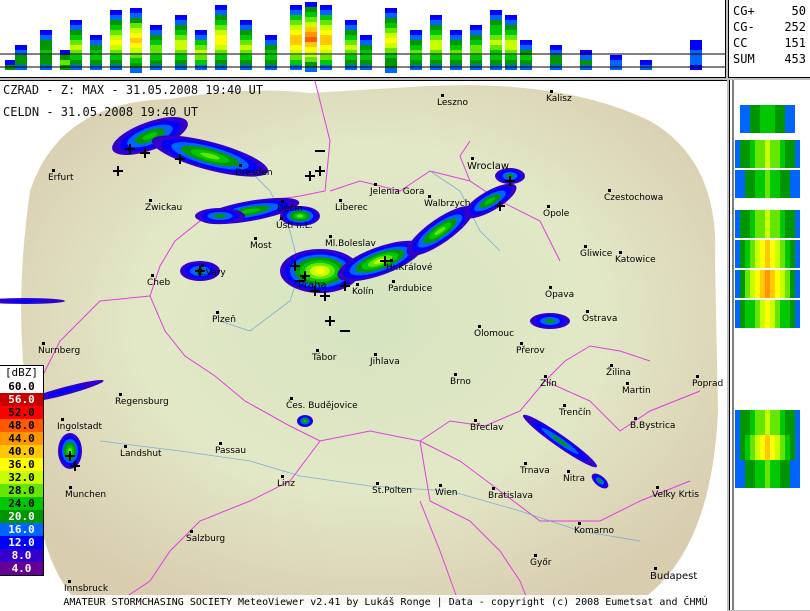 Image resolution: width=810 pixels, height=611 pixels. Describe the element at coordinates (769, 27) in the screenshot. I see `stat-row-cg-minus: CG- 252` at that location.